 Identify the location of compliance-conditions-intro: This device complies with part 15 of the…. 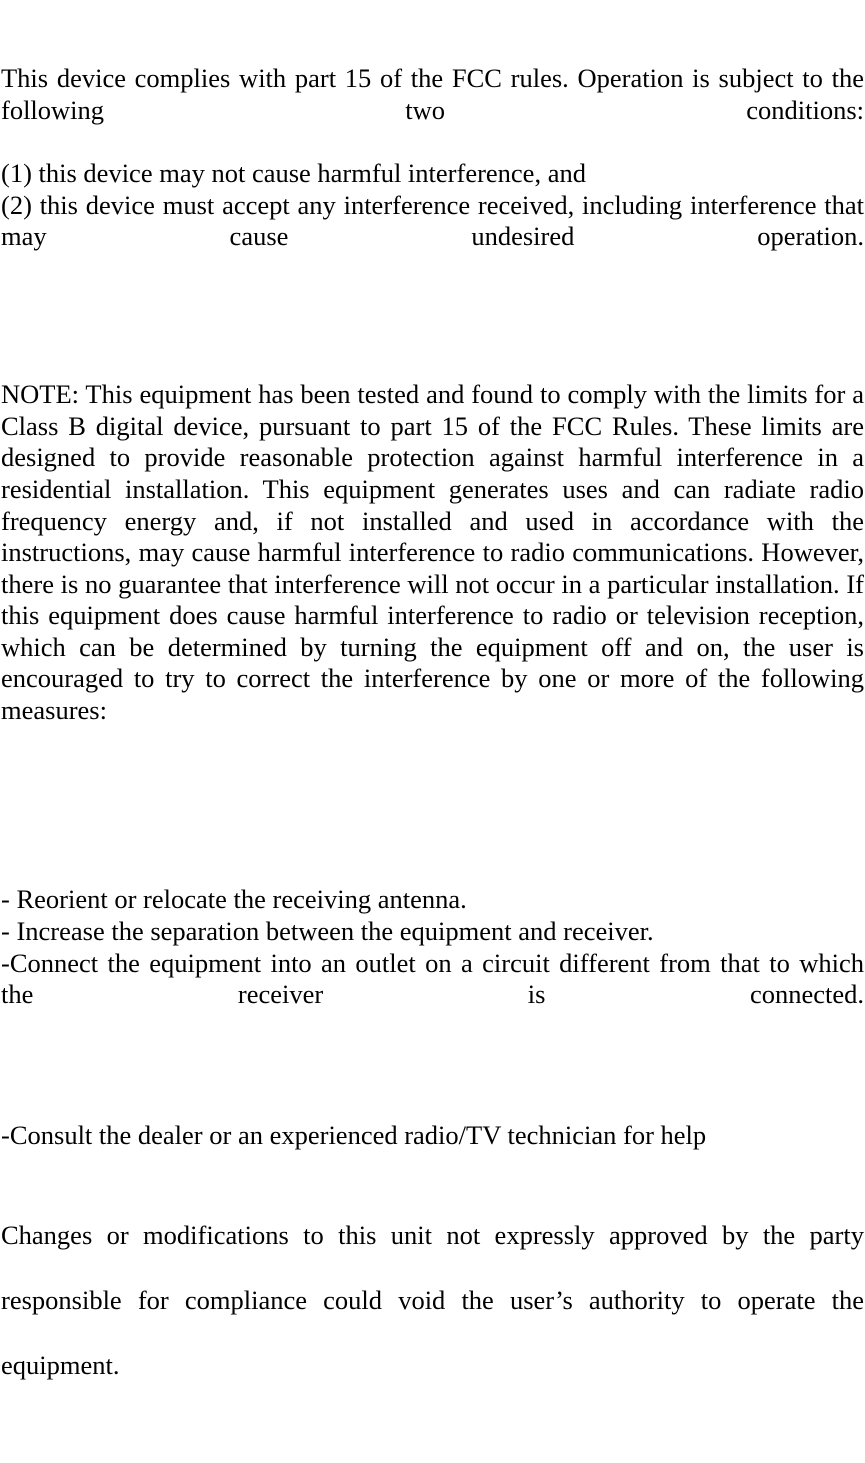
(432, 94).